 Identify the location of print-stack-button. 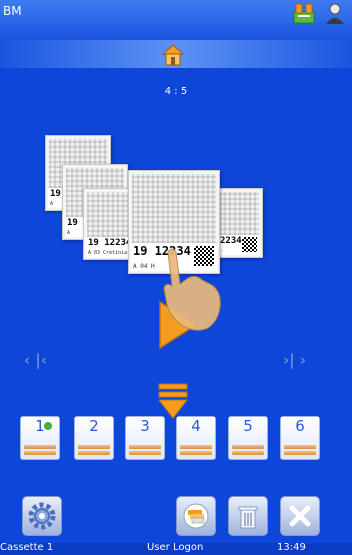
(196, 516).